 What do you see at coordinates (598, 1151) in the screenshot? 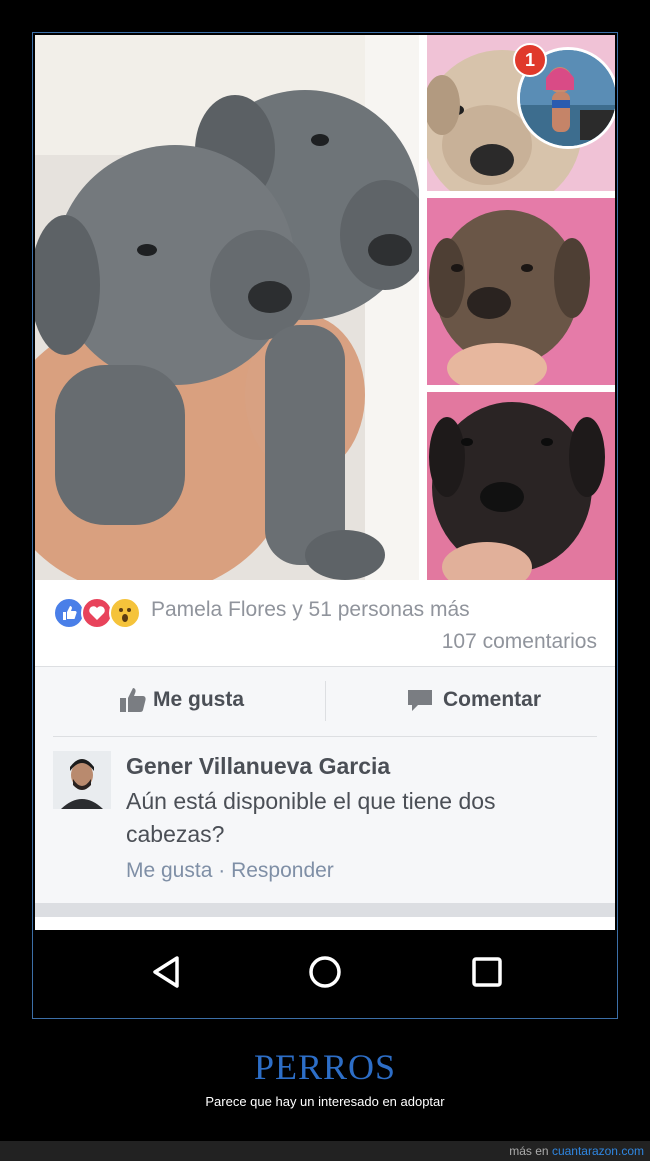
I see `footer-site-link: cuantarazon.com` at bounding box center [598, 1151].